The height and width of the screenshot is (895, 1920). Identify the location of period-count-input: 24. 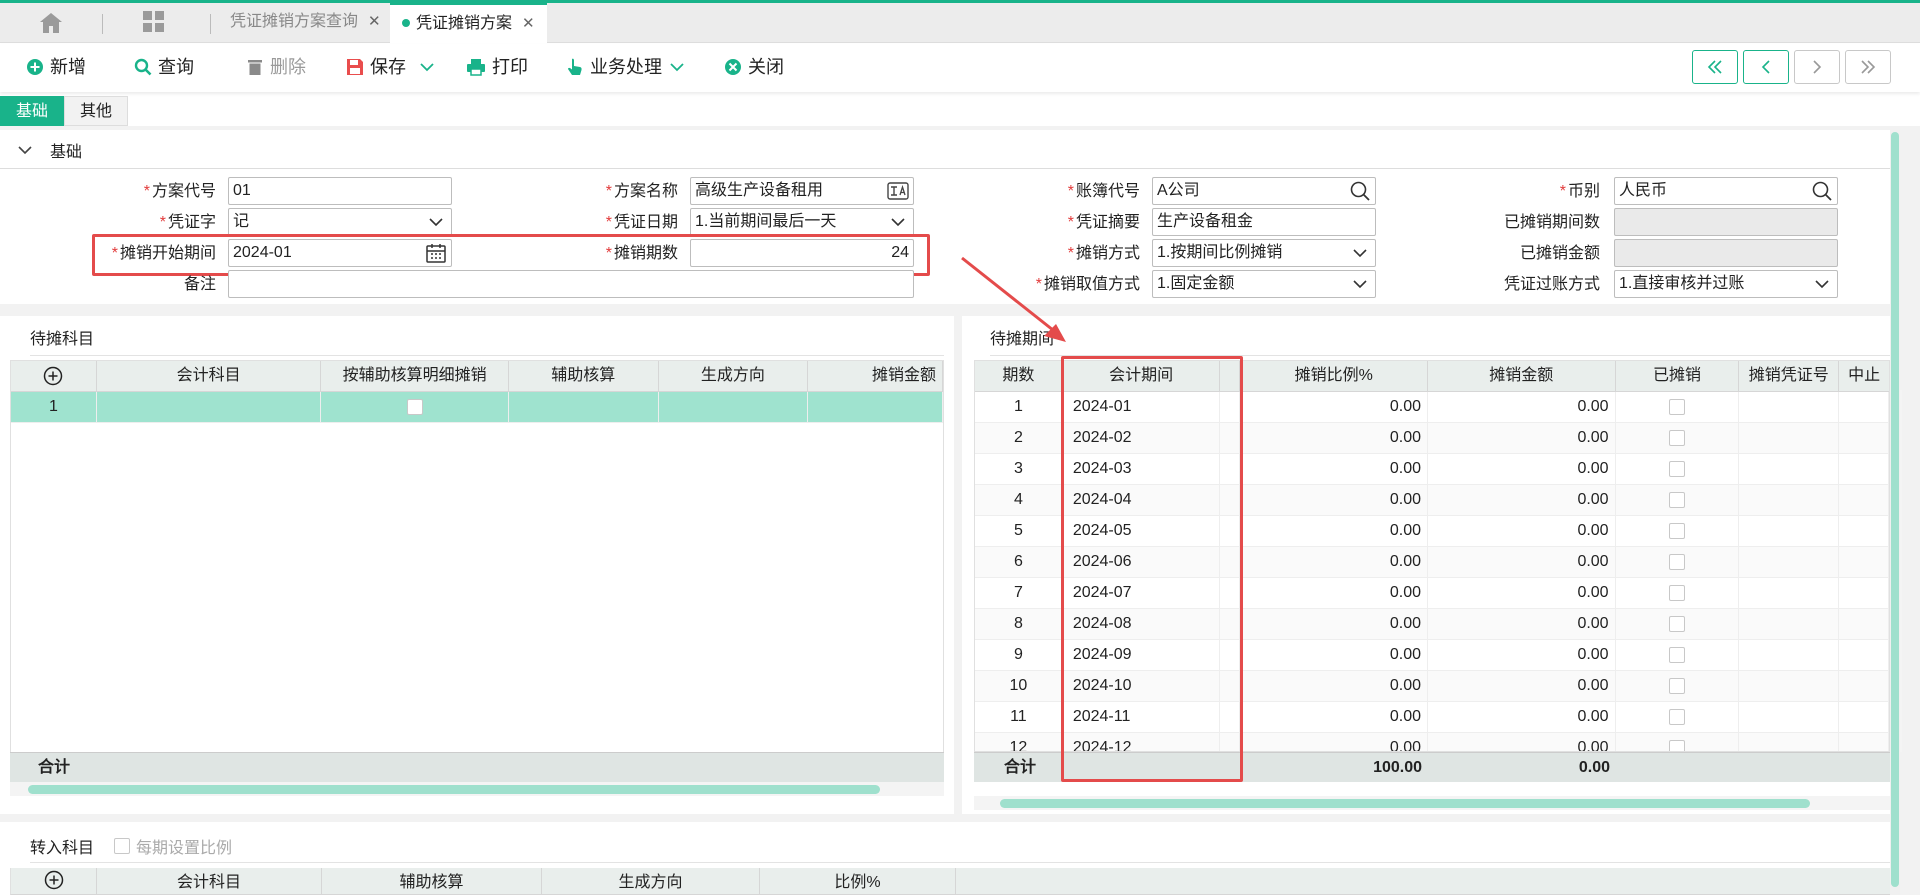
(802, 253).